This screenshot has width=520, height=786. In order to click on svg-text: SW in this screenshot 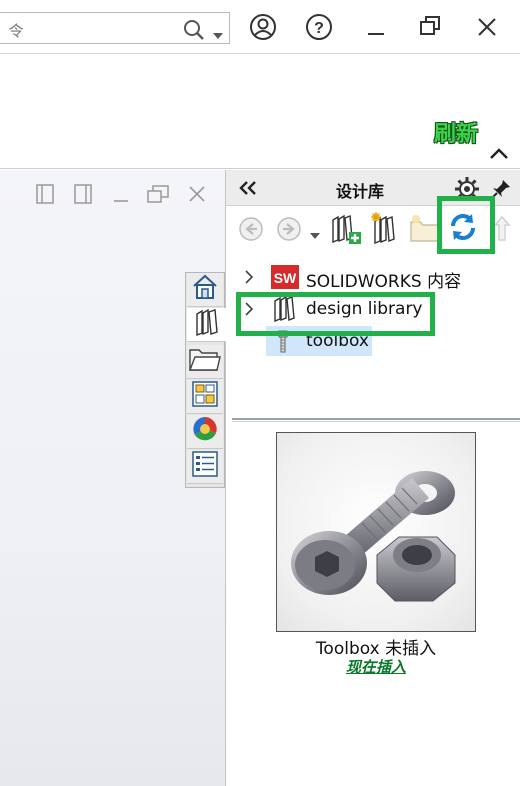, I will do `click(285, 278)`.